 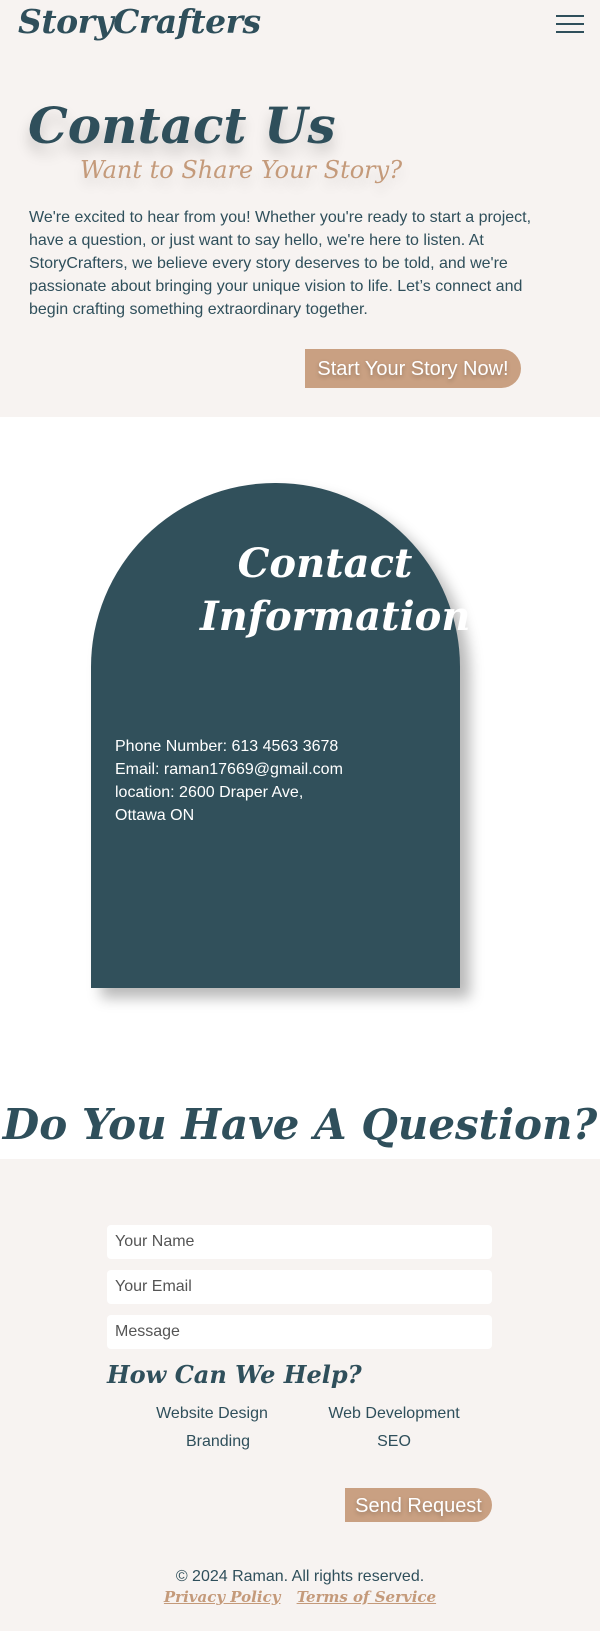 I want to click on contact-info-title-line2: Information, so click(x=335, y=616).